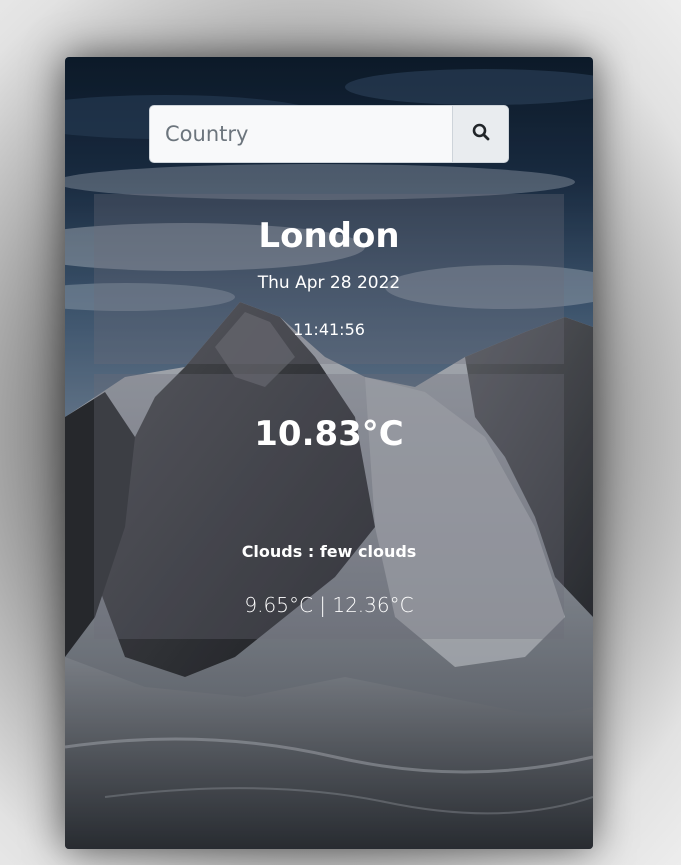 The width and height of the screenshot is (681, 865). Describe the element at coordinates (300, 134) in the screenshot. I see `country-search-input` at that location.